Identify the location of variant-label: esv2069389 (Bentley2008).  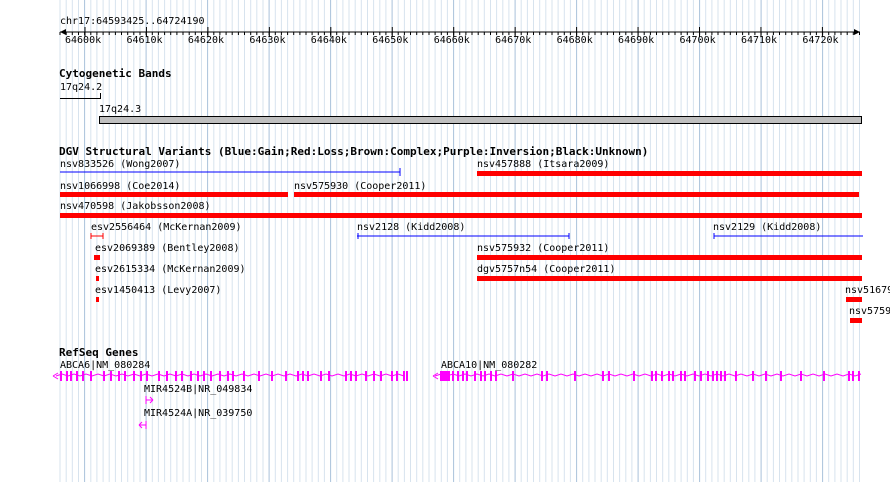
(167, 248).